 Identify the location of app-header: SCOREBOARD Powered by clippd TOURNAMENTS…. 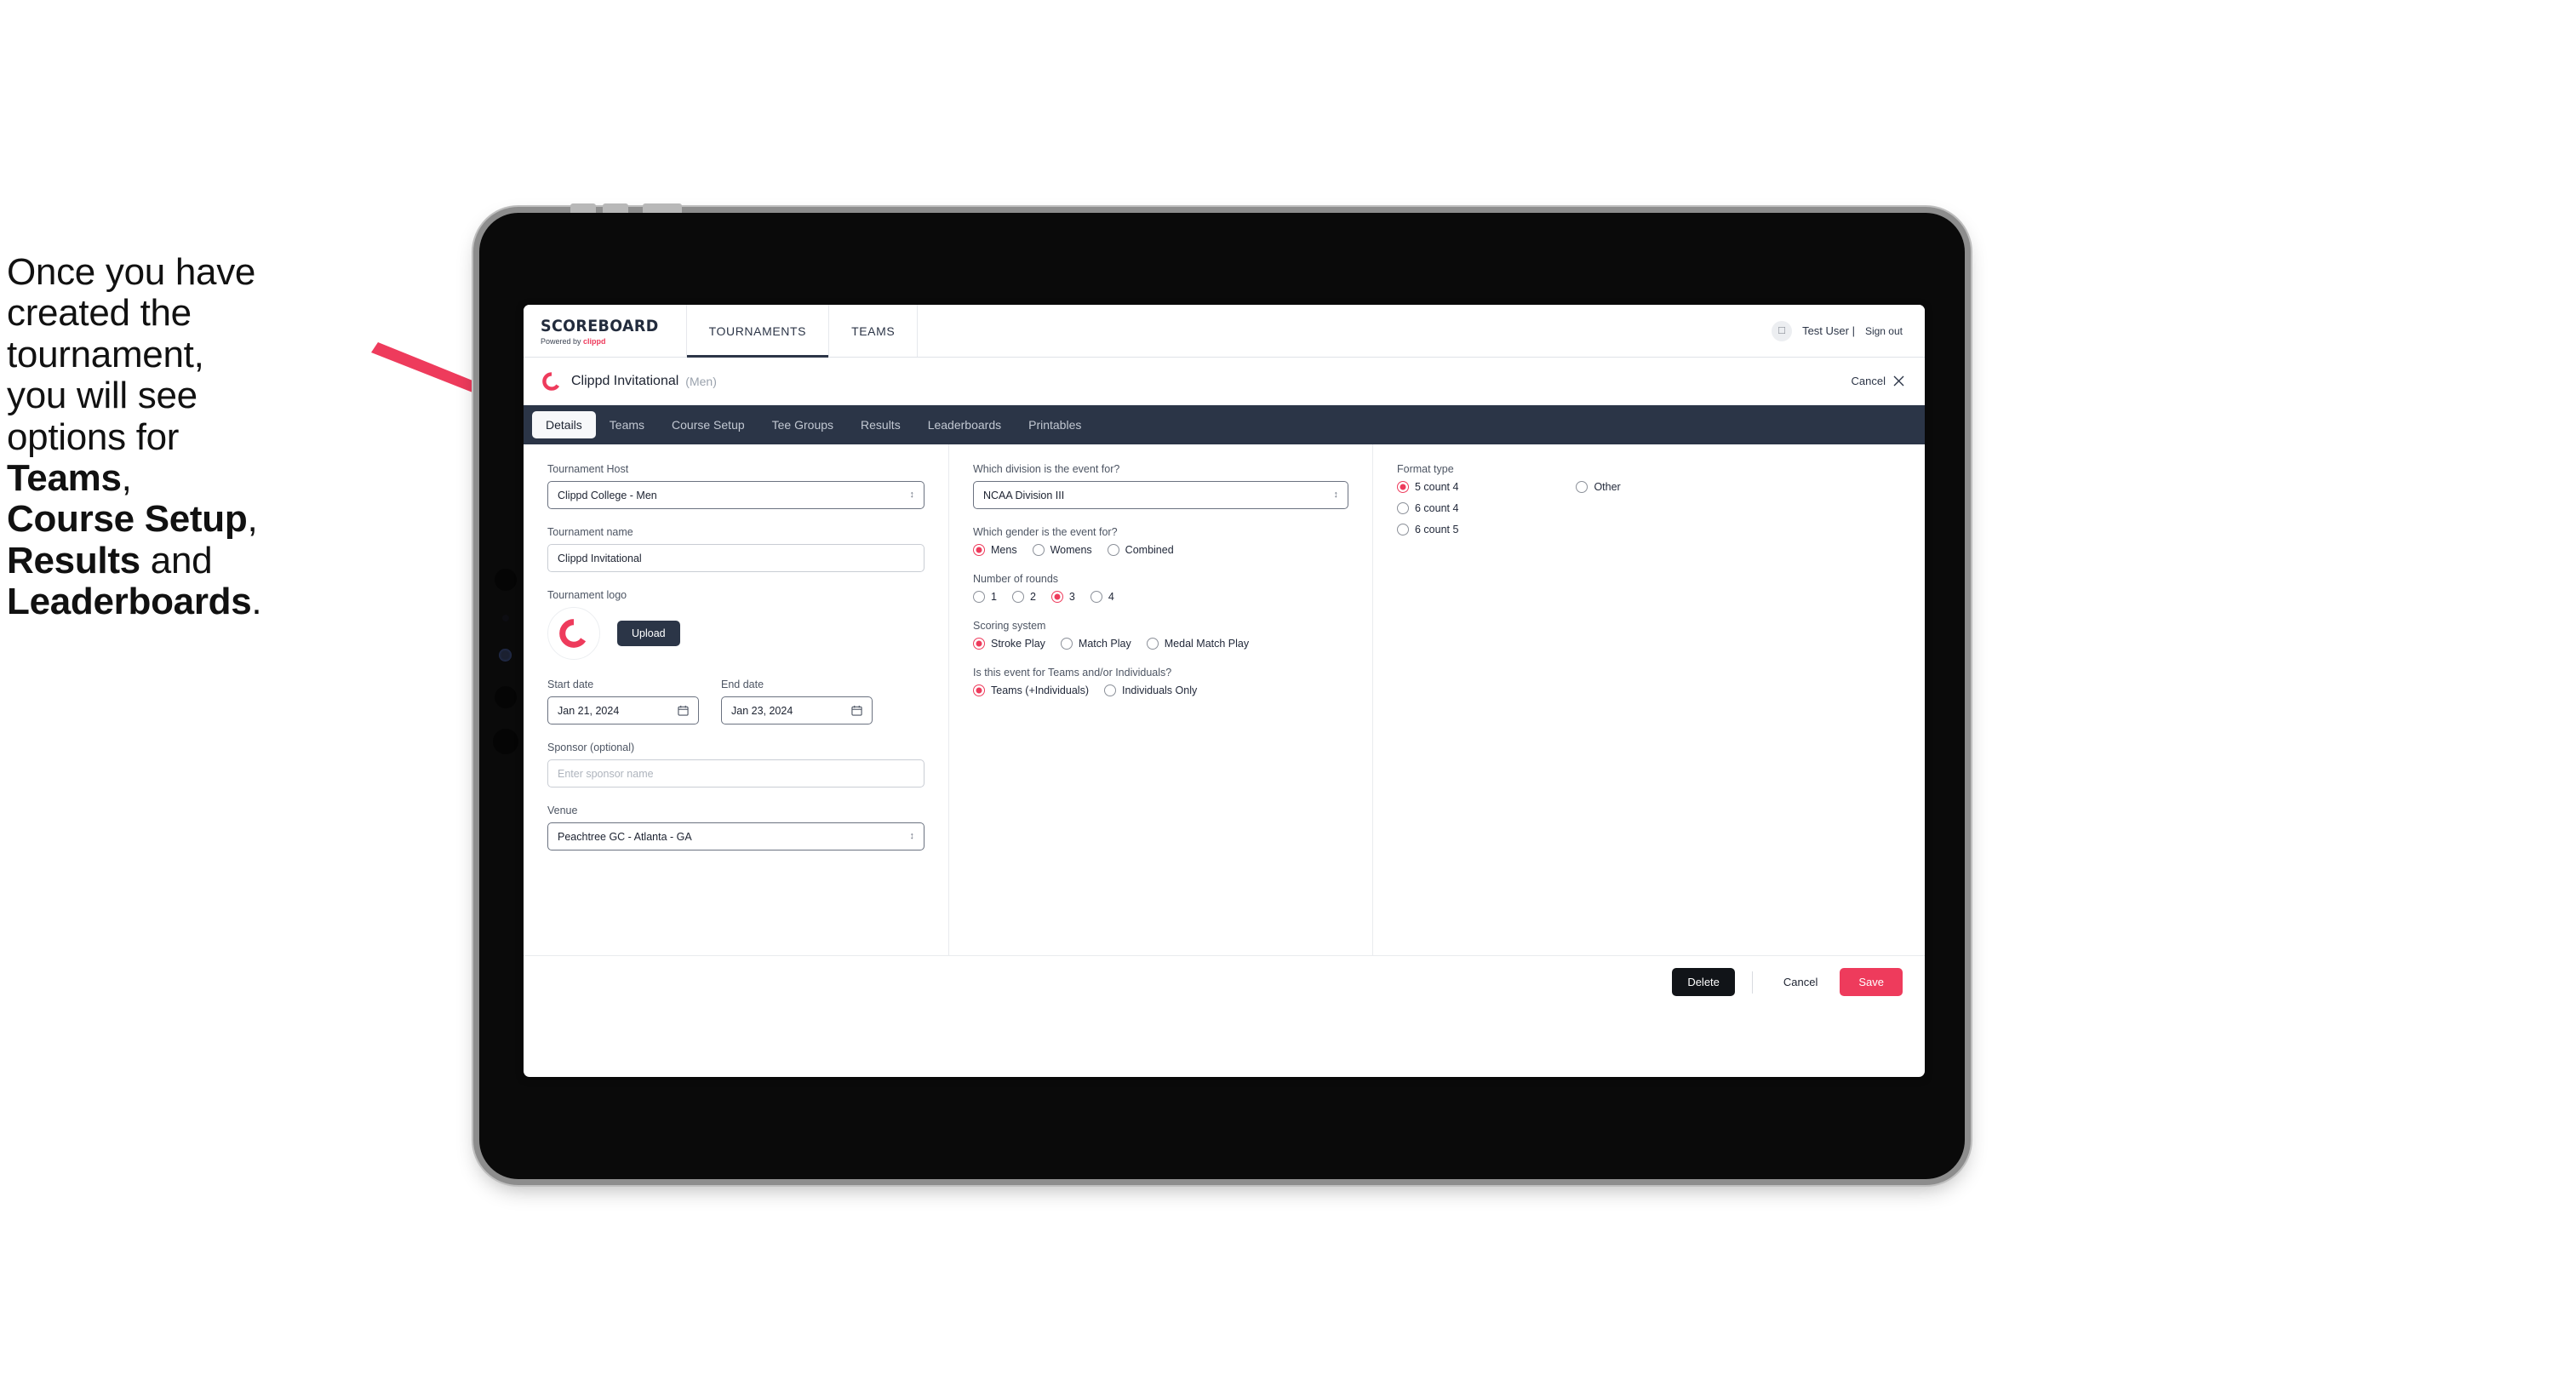
(1224, 331).